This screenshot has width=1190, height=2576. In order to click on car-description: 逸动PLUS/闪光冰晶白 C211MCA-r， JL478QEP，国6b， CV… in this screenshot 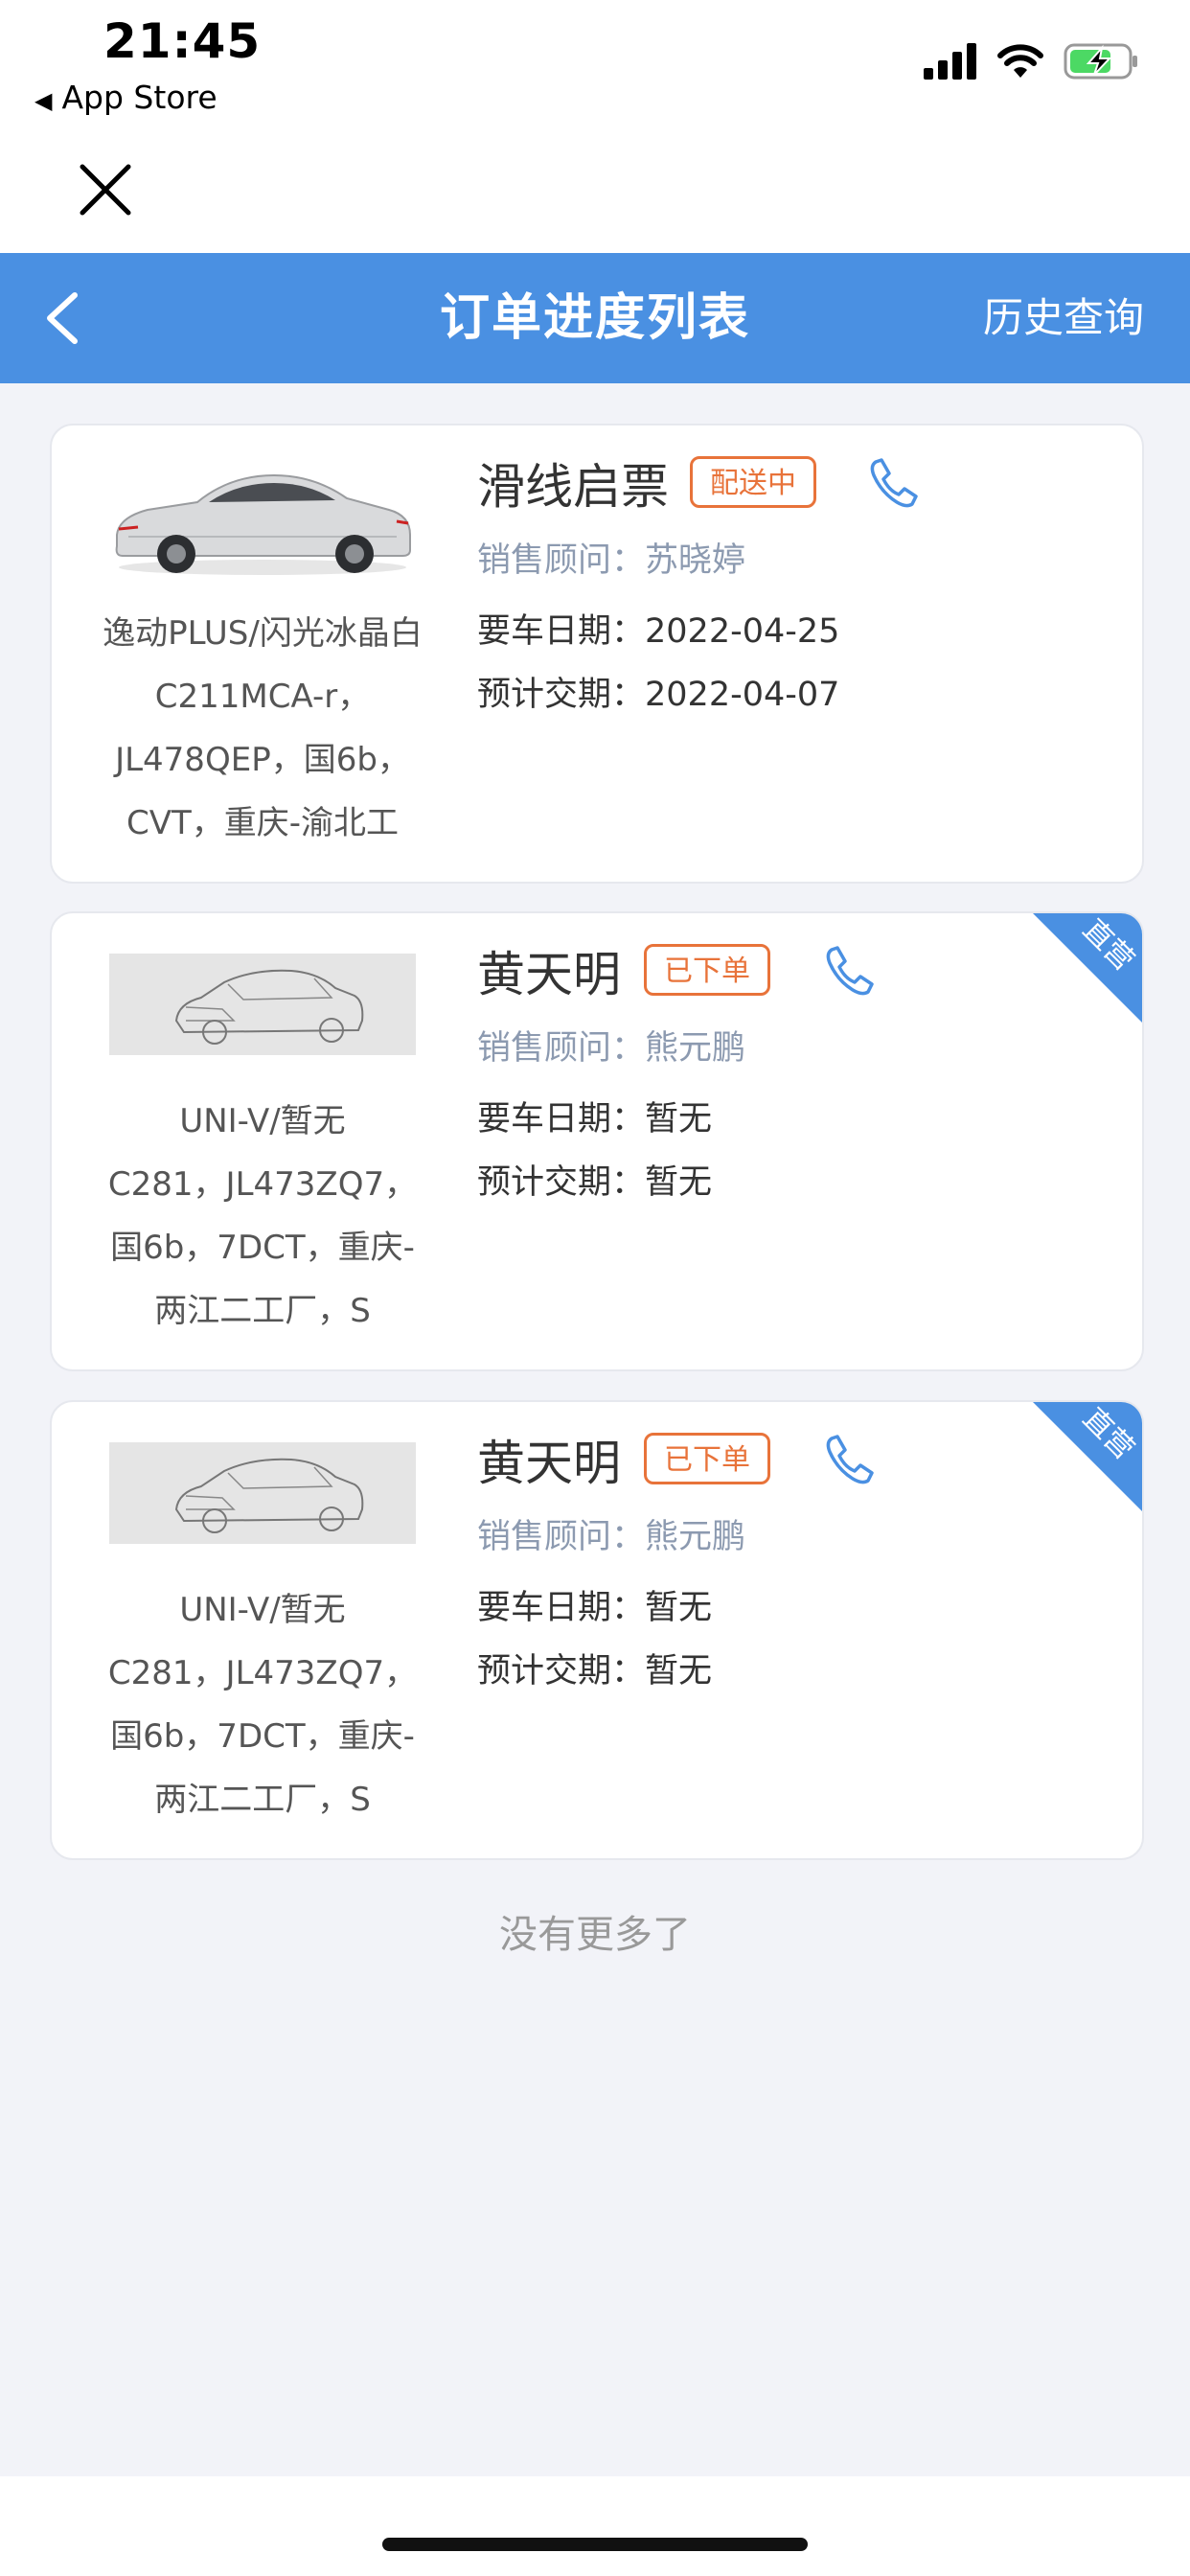, I will do `click(263, 728)`.